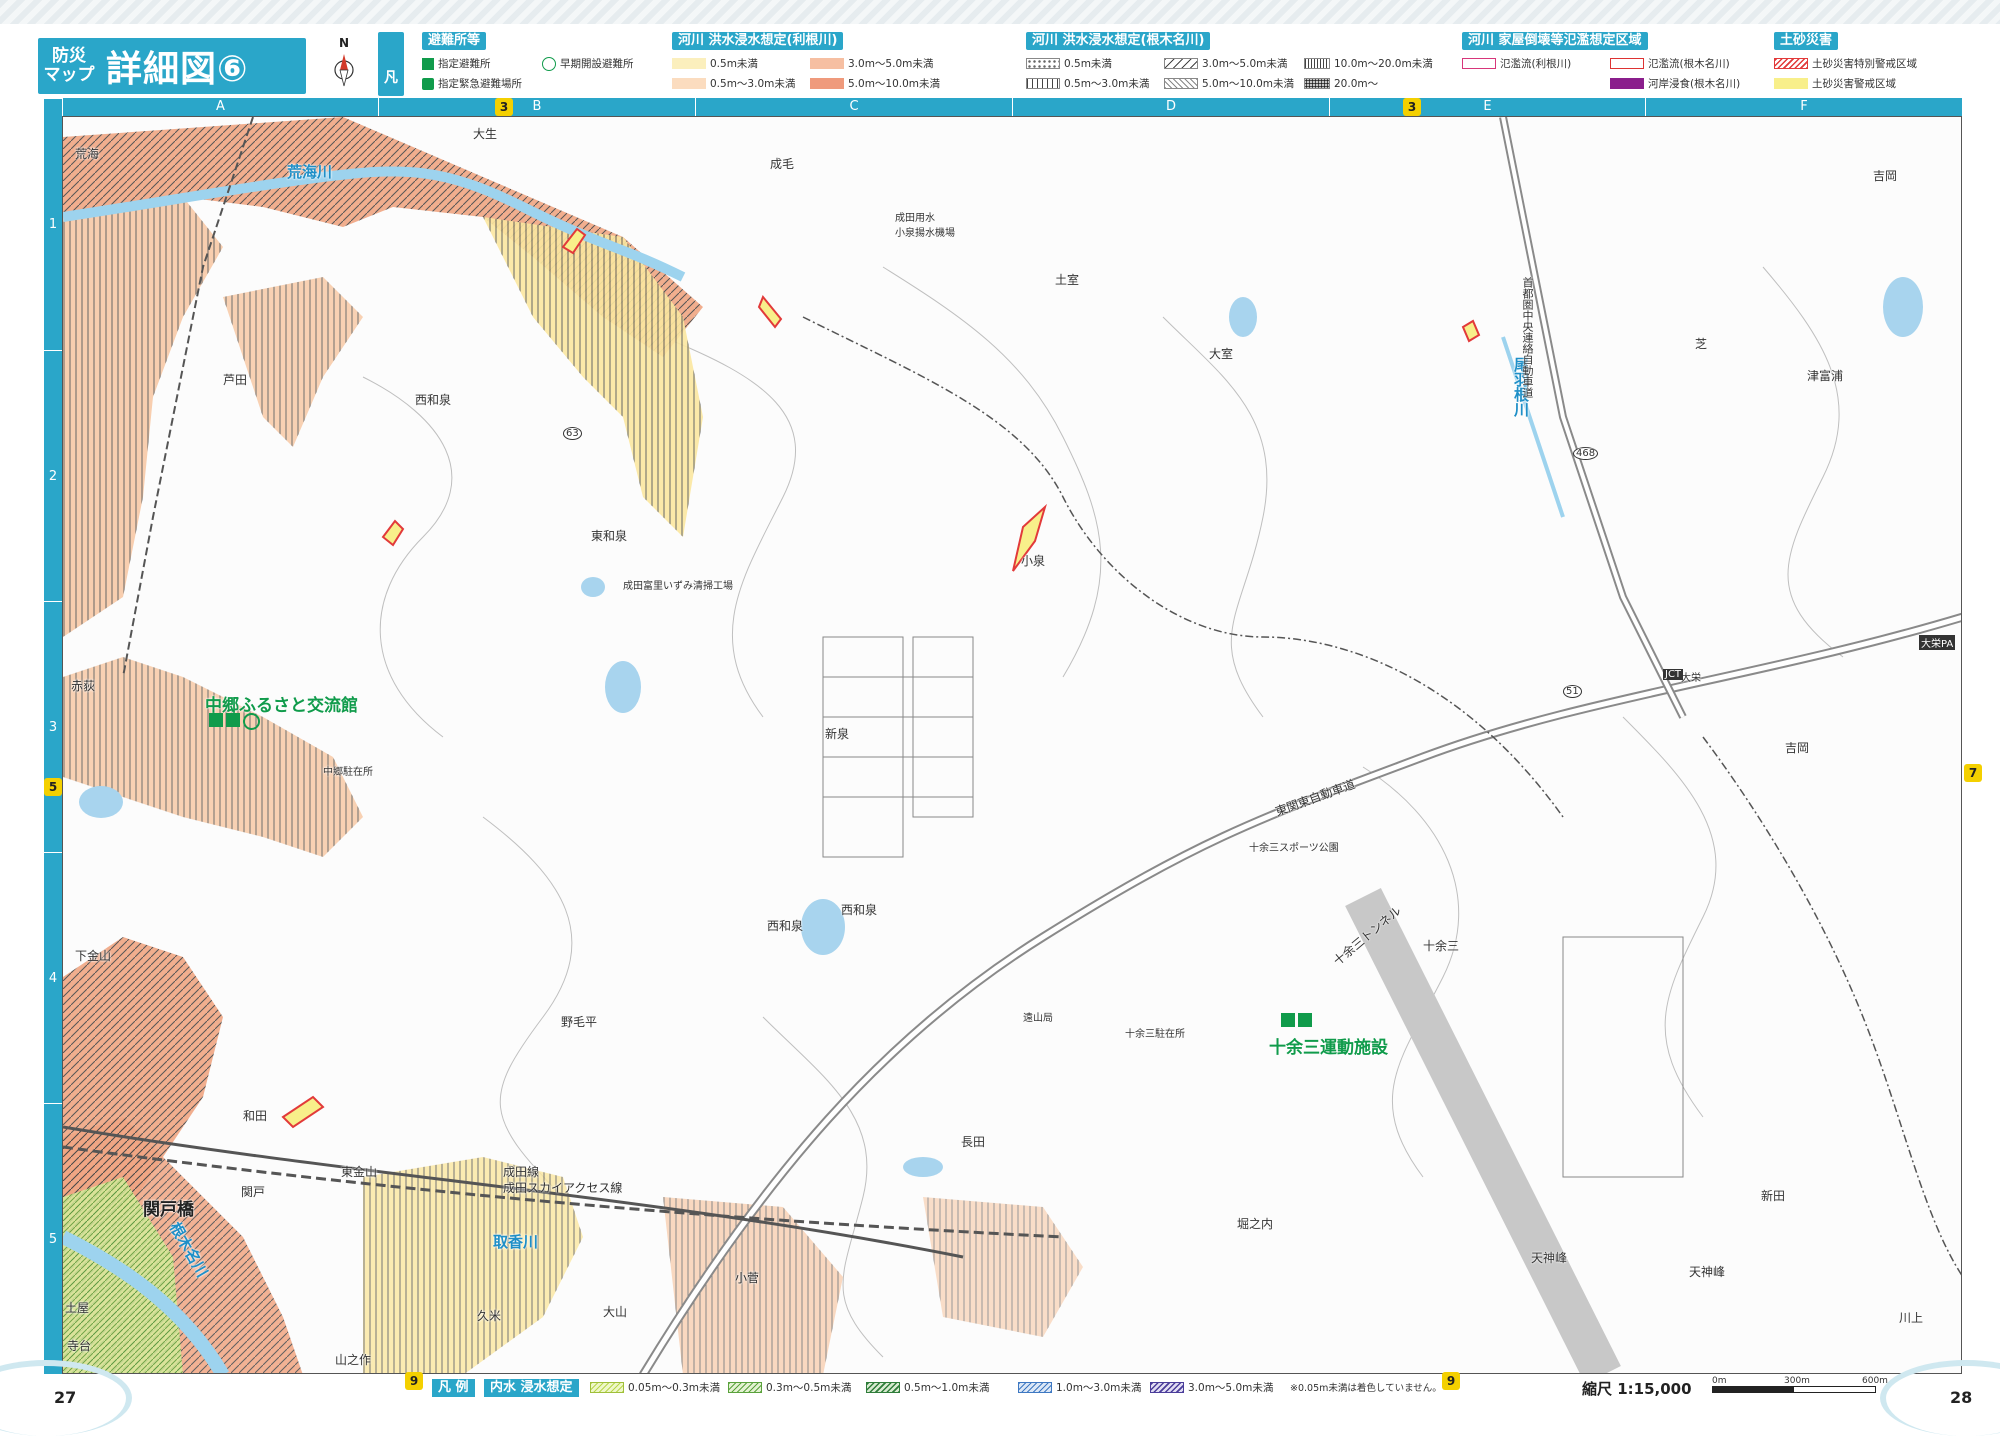  I want to click on legend-landslide-label-1: 土砂災害特別警戒区域, so click(1864, 64).